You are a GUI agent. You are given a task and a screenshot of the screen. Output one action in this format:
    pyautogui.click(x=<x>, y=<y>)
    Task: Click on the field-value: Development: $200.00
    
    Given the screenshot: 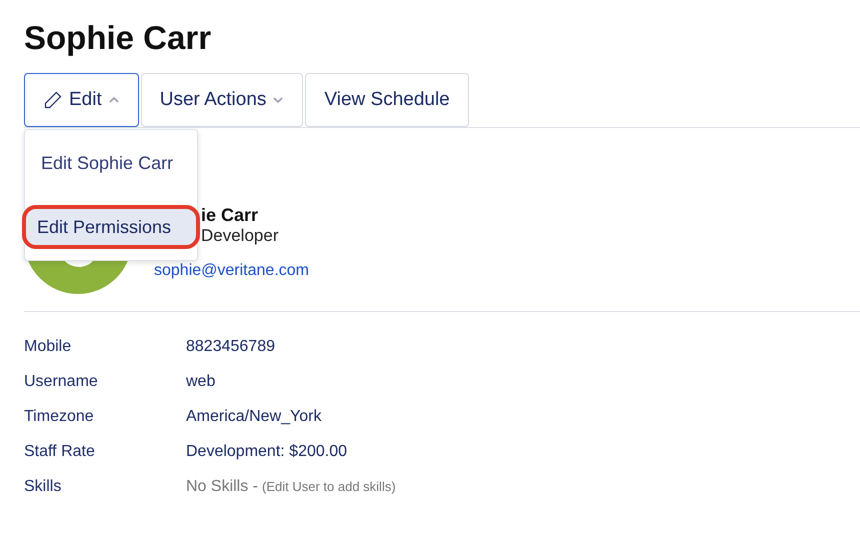 What is the action you would take?
    pyautogui.click(x=266, y=451)
    